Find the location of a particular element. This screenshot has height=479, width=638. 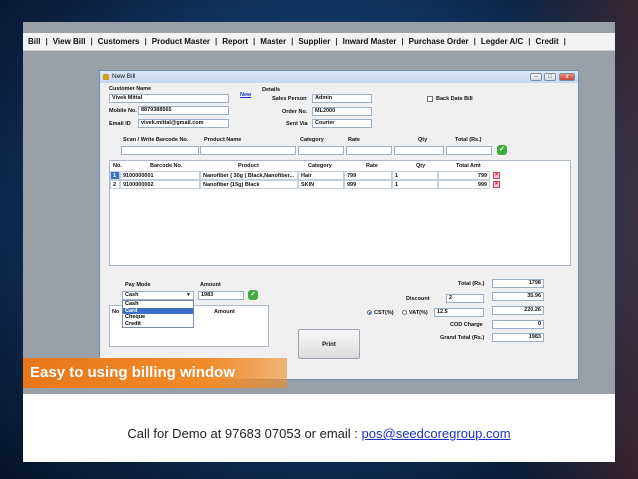

grand-total-value: 1983 is located at coordinates (518, 337).